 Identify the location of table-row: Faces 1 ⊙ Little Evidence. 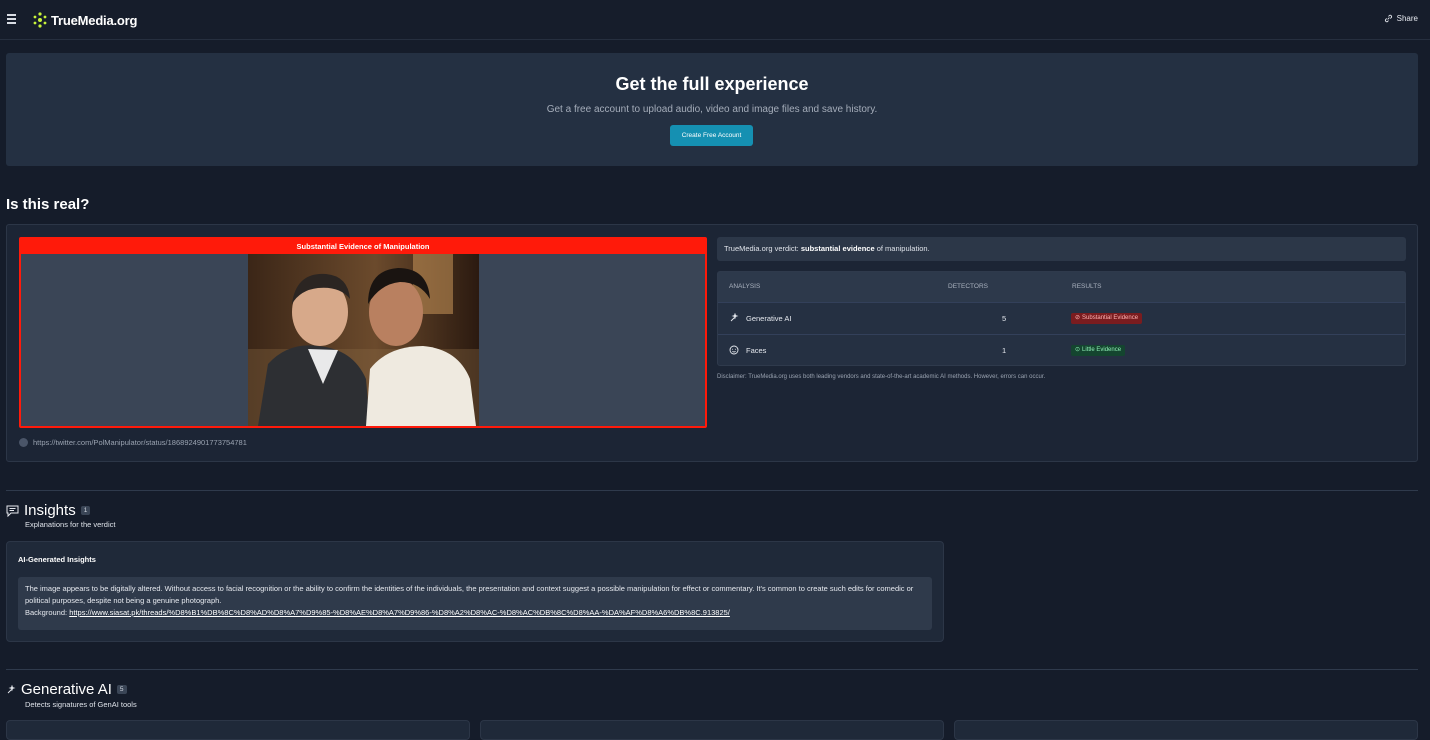
(1061, 350).